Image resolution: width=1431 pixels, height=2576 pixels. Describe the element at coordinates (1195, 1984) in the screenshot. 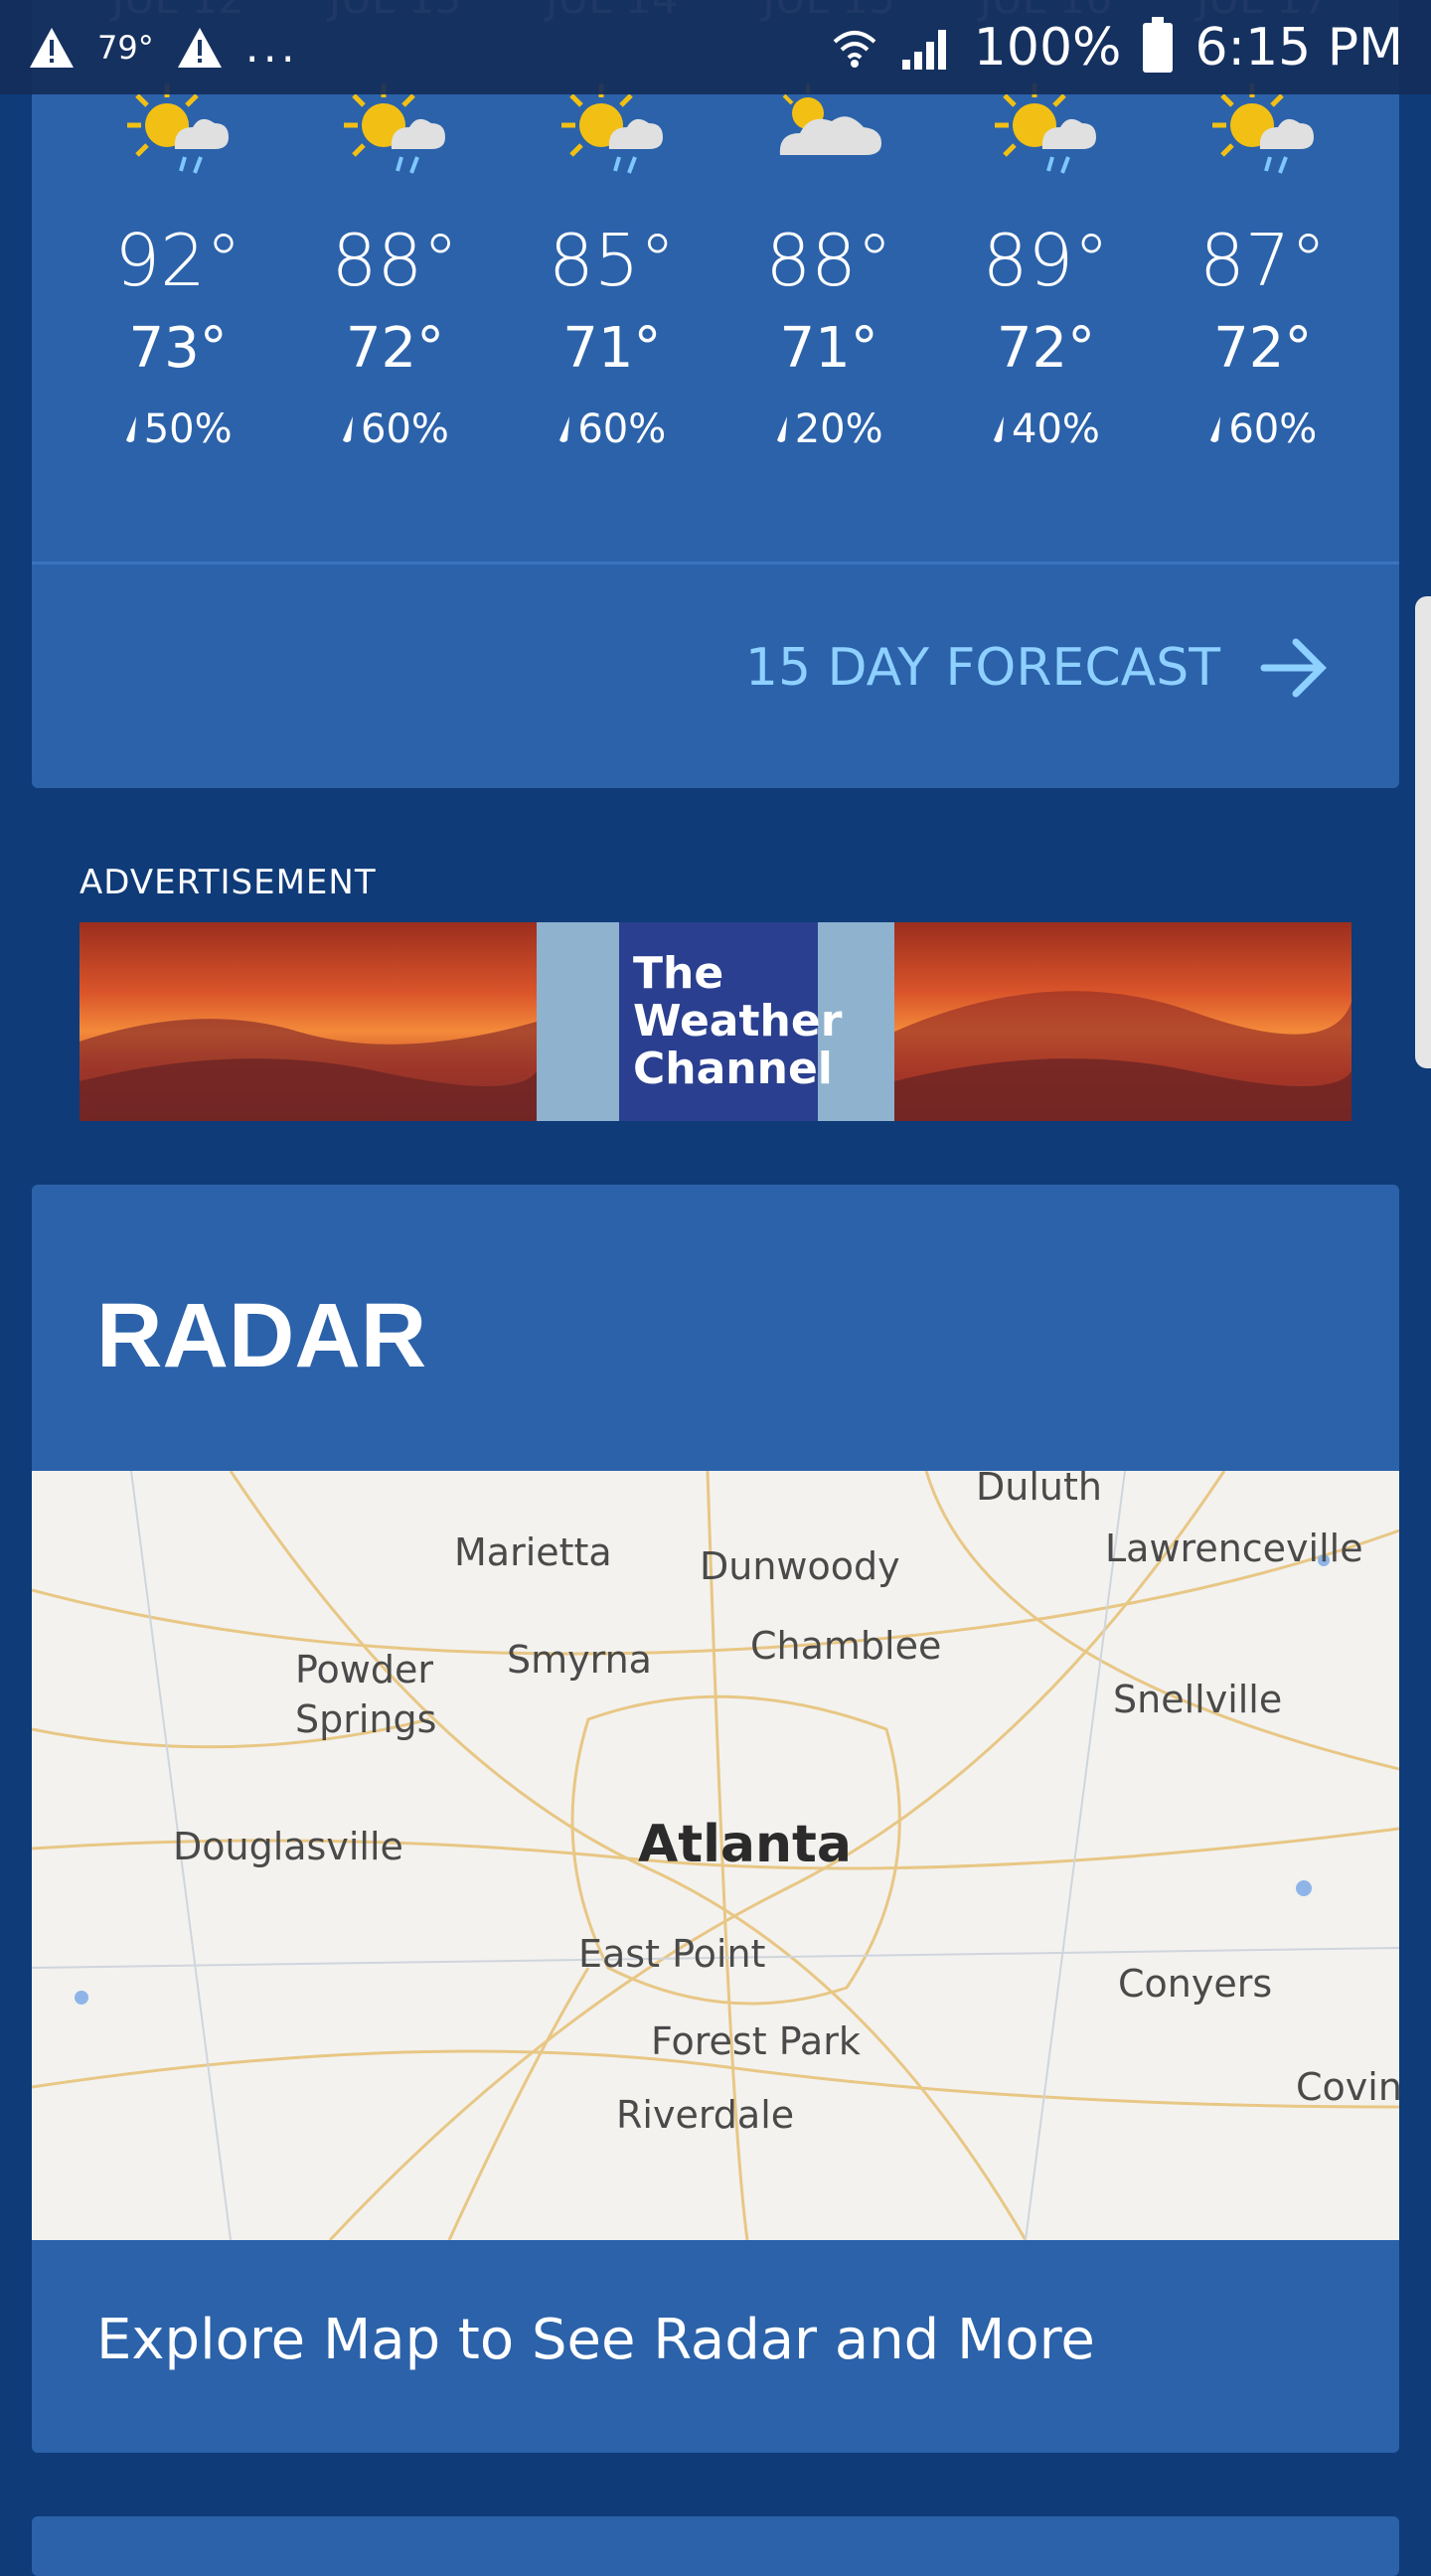

I see `map-city-label: Conyers` at that location.